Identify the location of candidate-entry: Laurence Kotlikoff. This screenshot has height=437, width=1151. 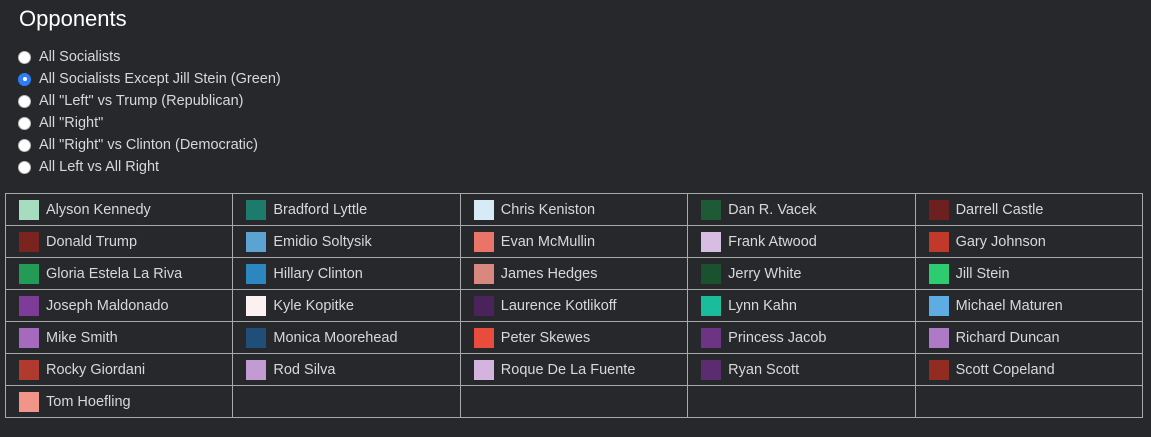
(580, 305).